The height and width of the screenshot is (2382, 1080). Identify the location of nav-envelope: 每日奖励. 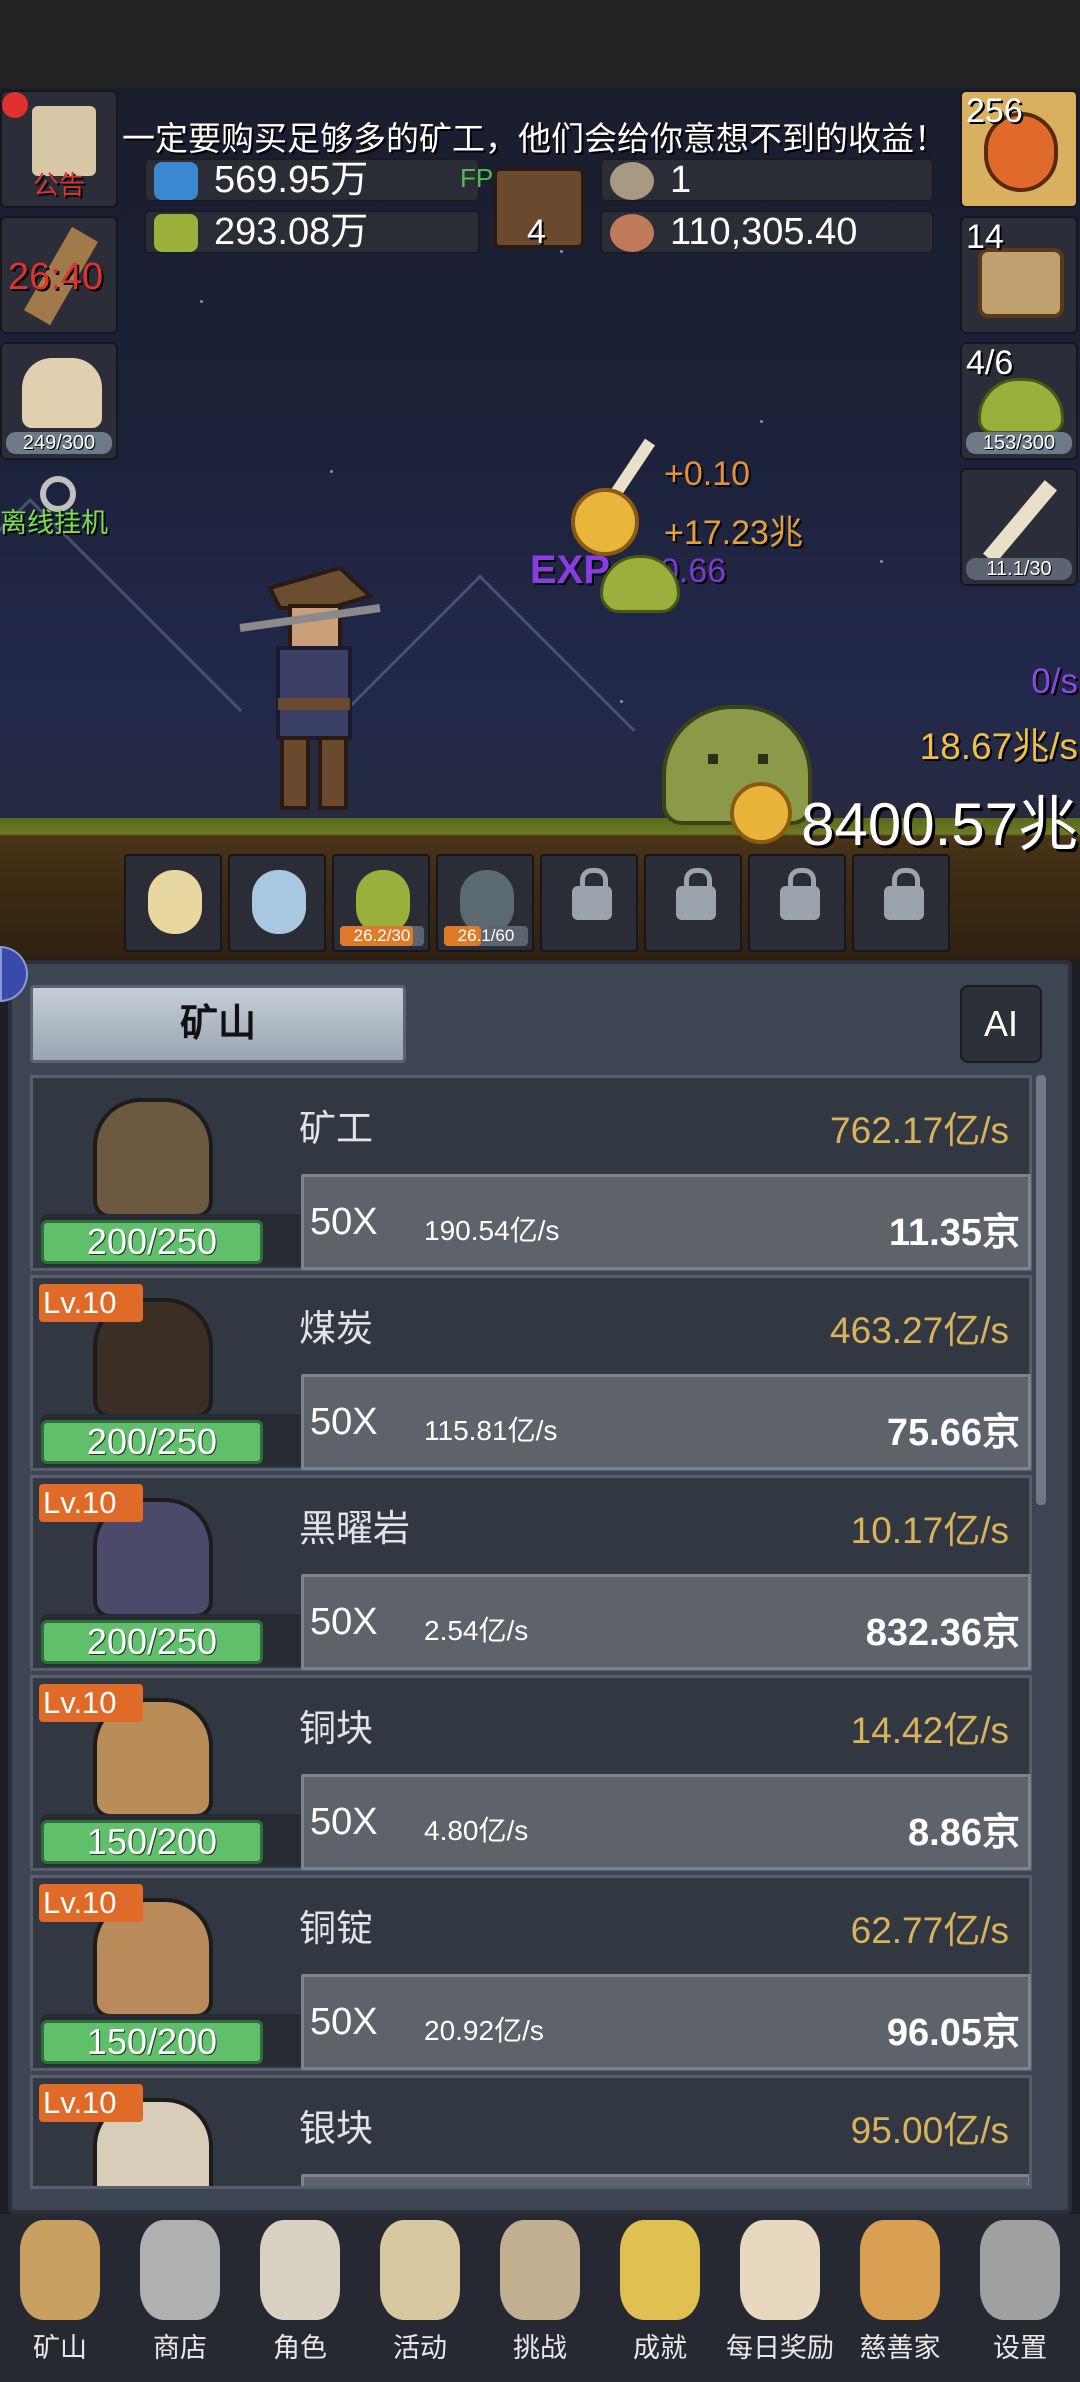
(780, 2298).